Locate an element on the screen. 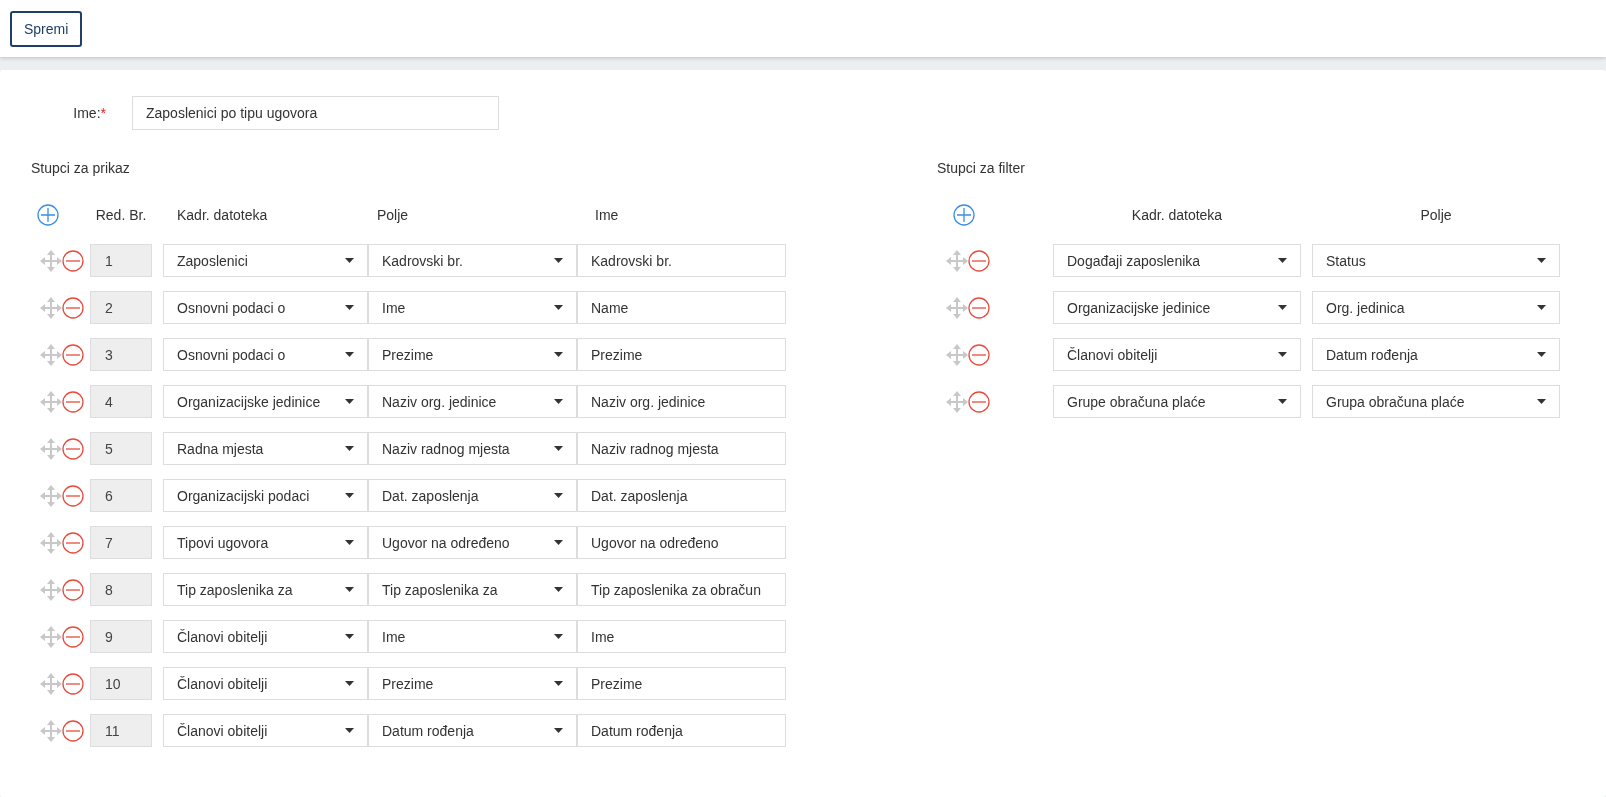 The width and height of the screenshot is (1606, 797). field-dropdown: Grupa obračuna plaće is located at coordinates (1436, 401).